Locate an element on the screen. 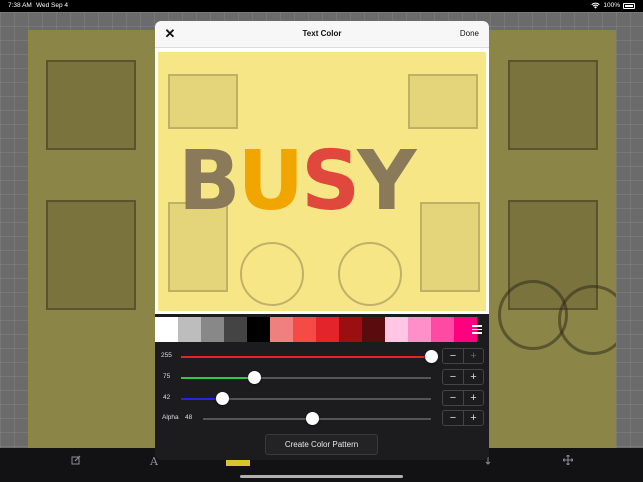  status-bar: 7:38 AM Wed Sep 4 100% is located at coordinates (321, 6).